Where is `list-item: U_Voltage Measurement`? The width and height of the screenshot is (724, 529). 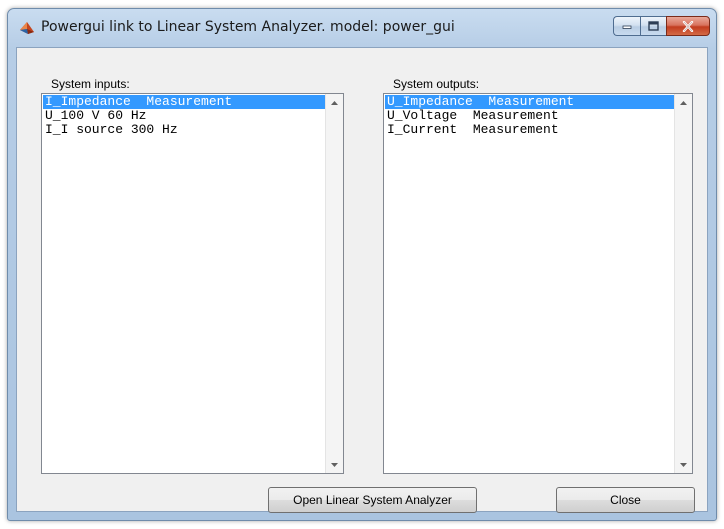 list-item: U_Voltage Measurement is located at coordinates (530, 116).